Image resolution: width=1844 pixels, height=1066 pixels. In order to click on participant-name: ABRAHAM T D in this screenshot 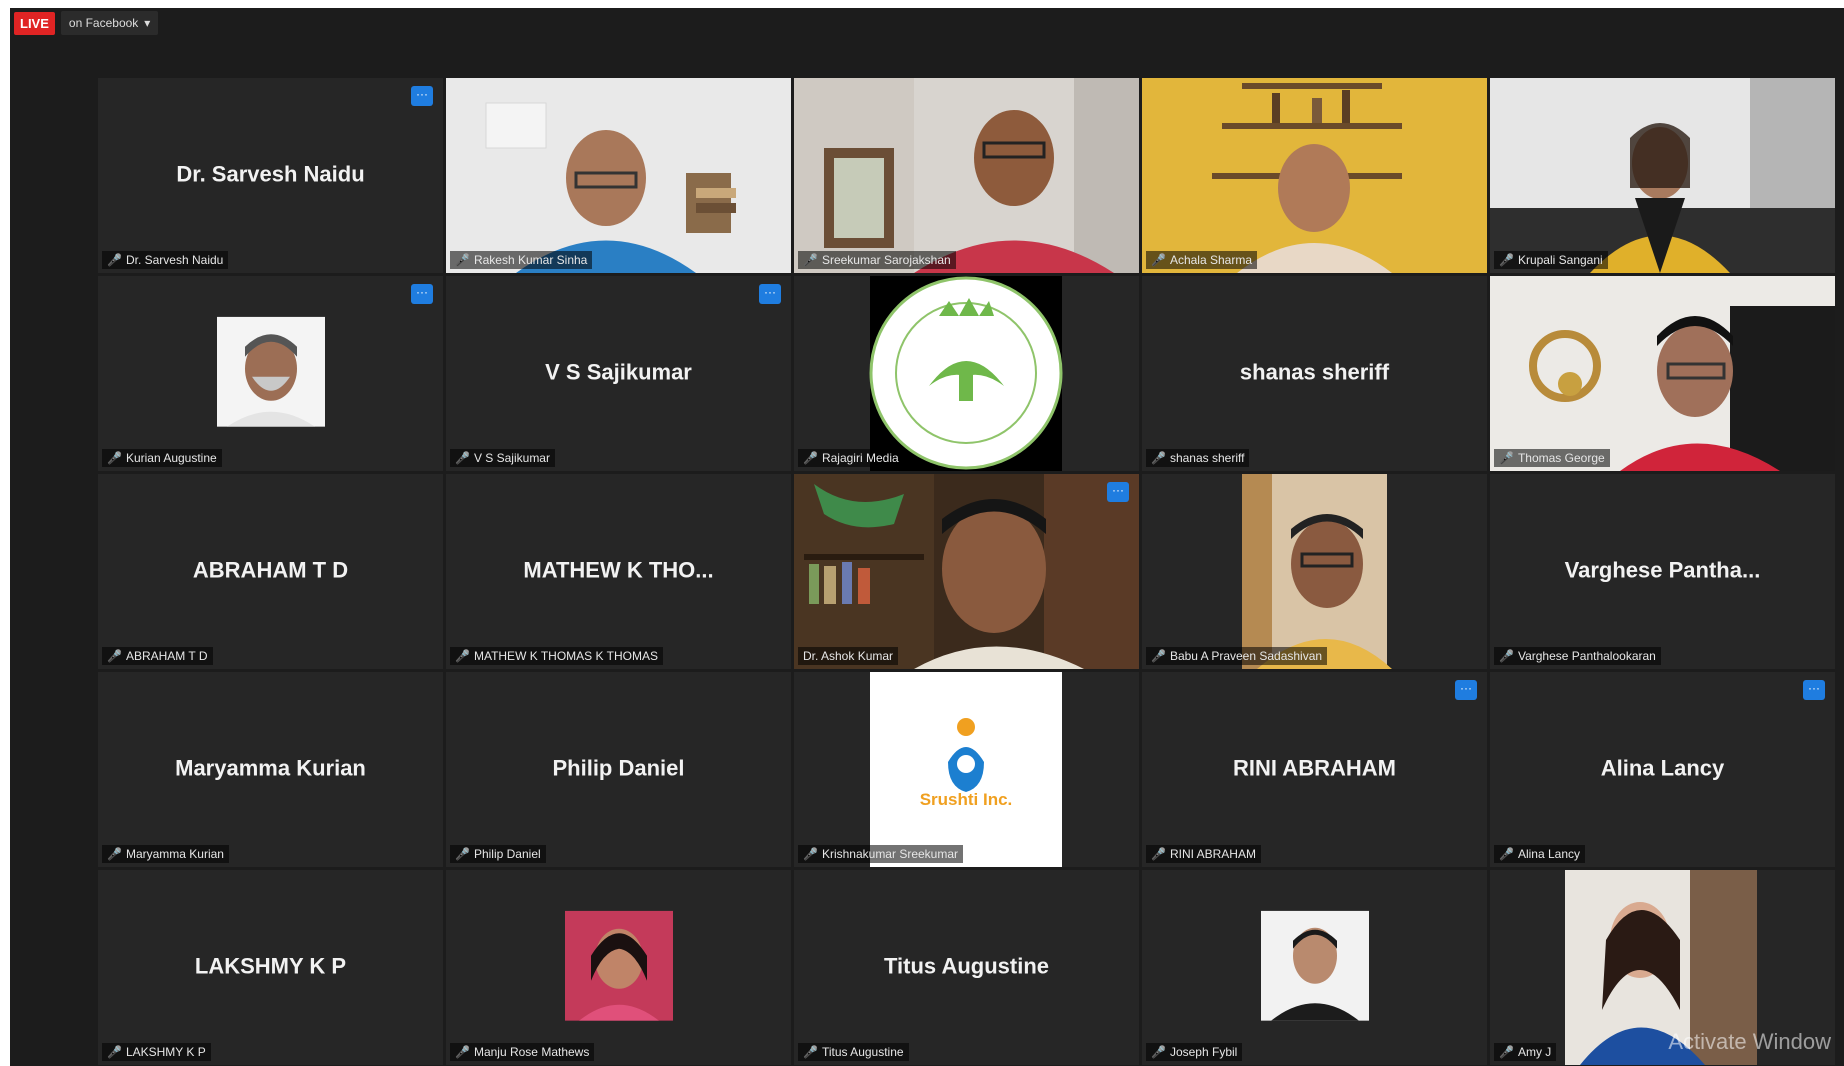, I will do `click(270, 570)`.